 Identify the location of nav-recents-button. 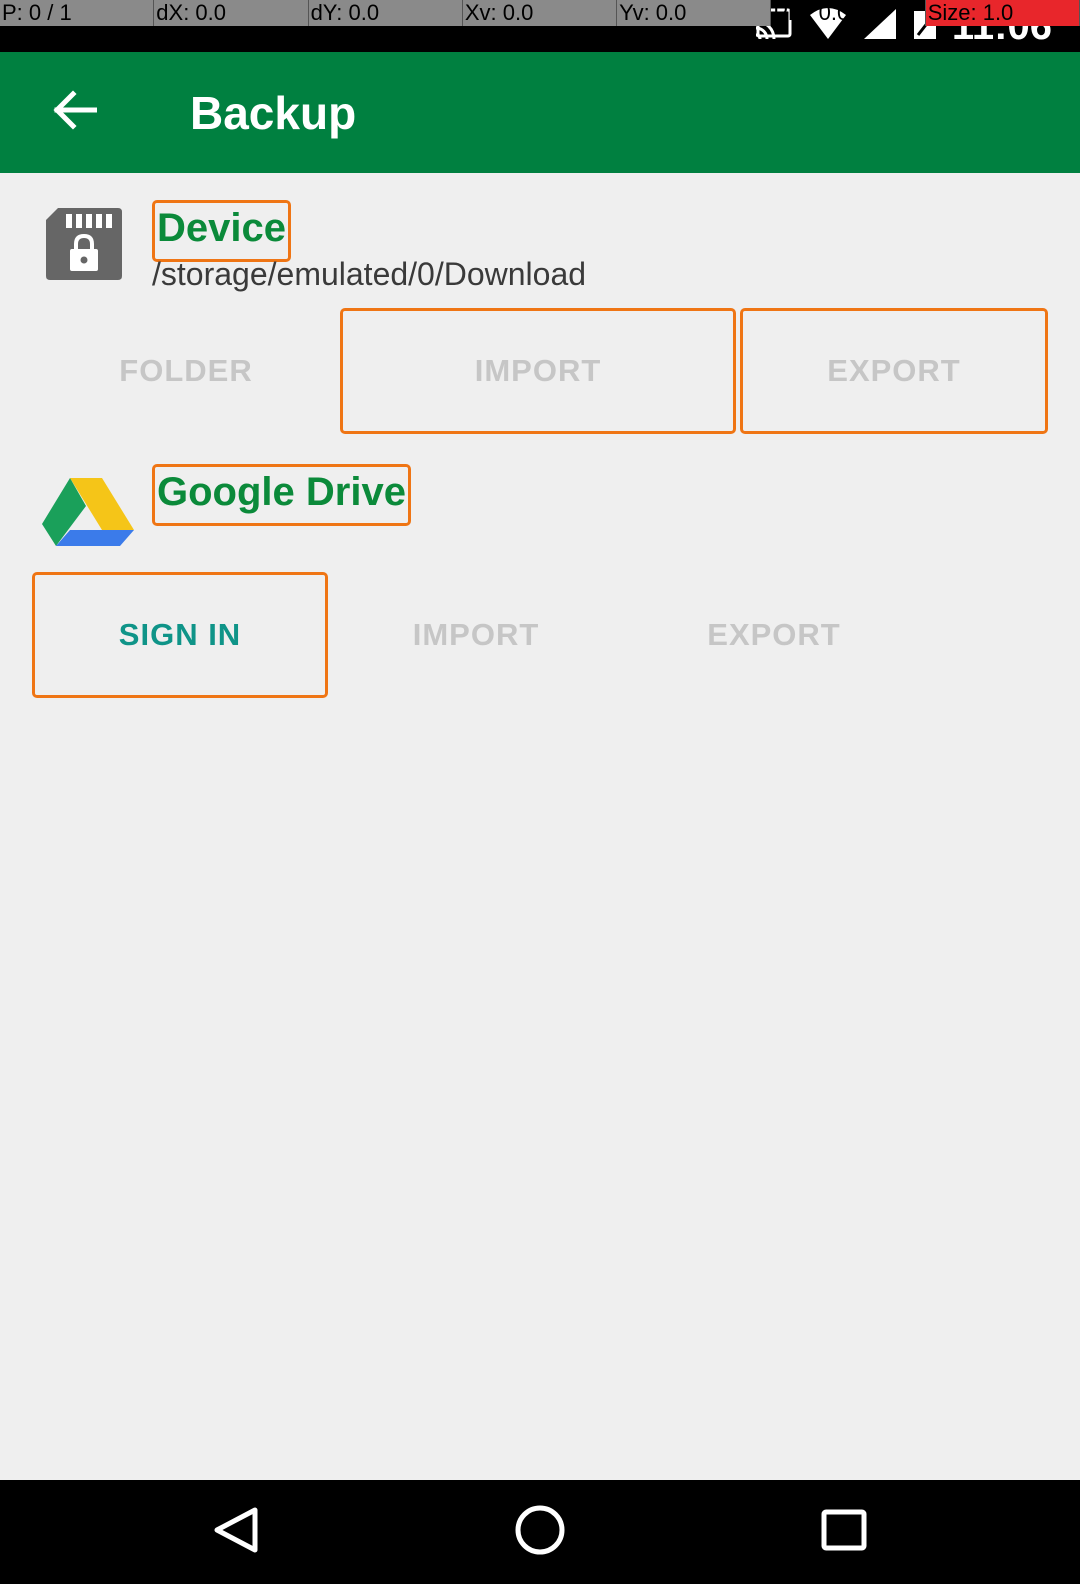
(844, 1532).